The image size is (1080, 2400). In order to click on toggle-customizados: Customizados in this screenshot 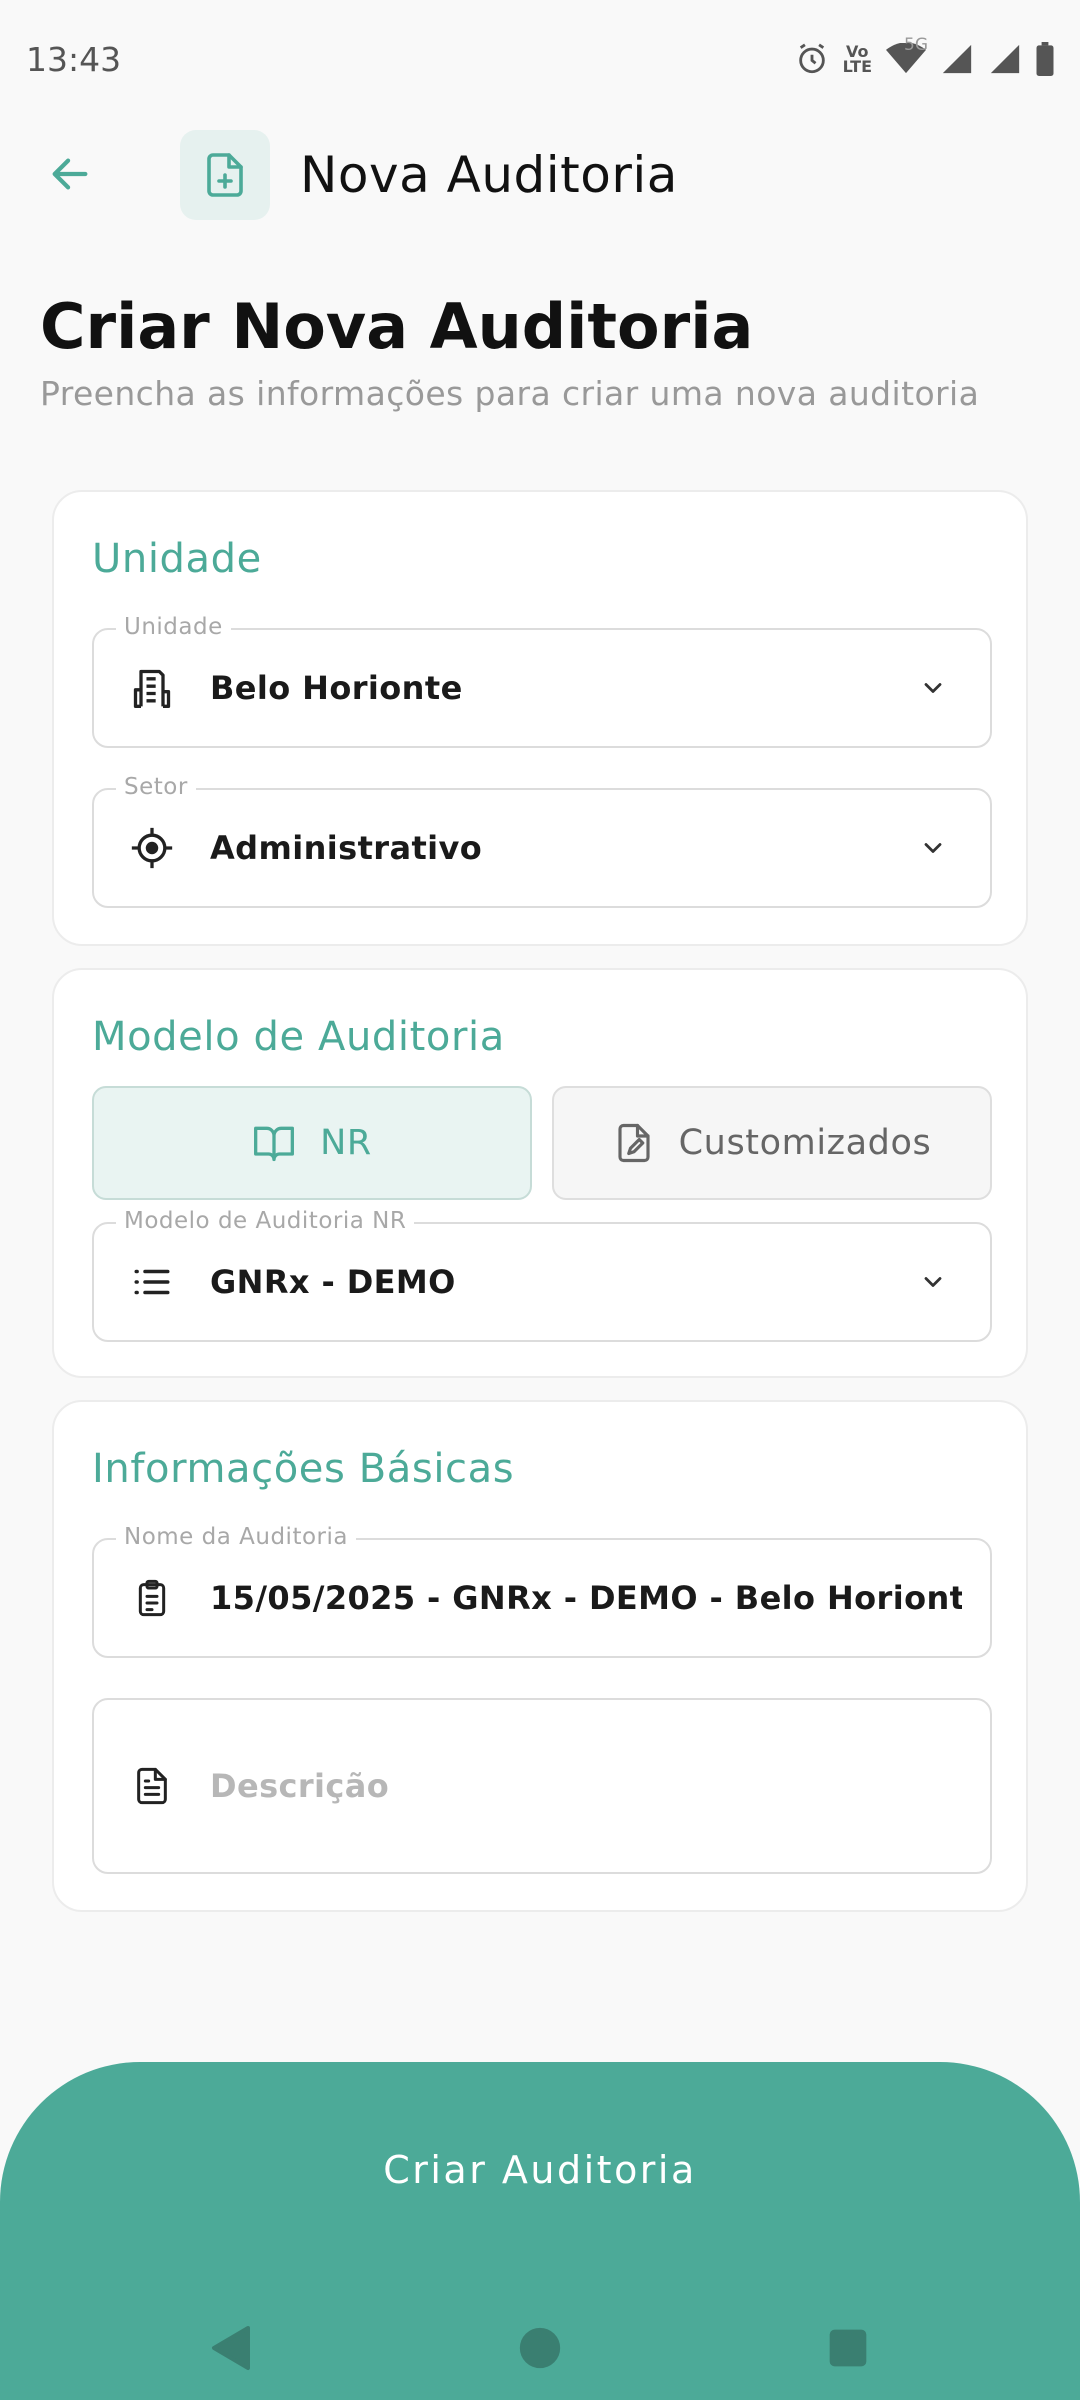, I will do `click(772, 1143)`.